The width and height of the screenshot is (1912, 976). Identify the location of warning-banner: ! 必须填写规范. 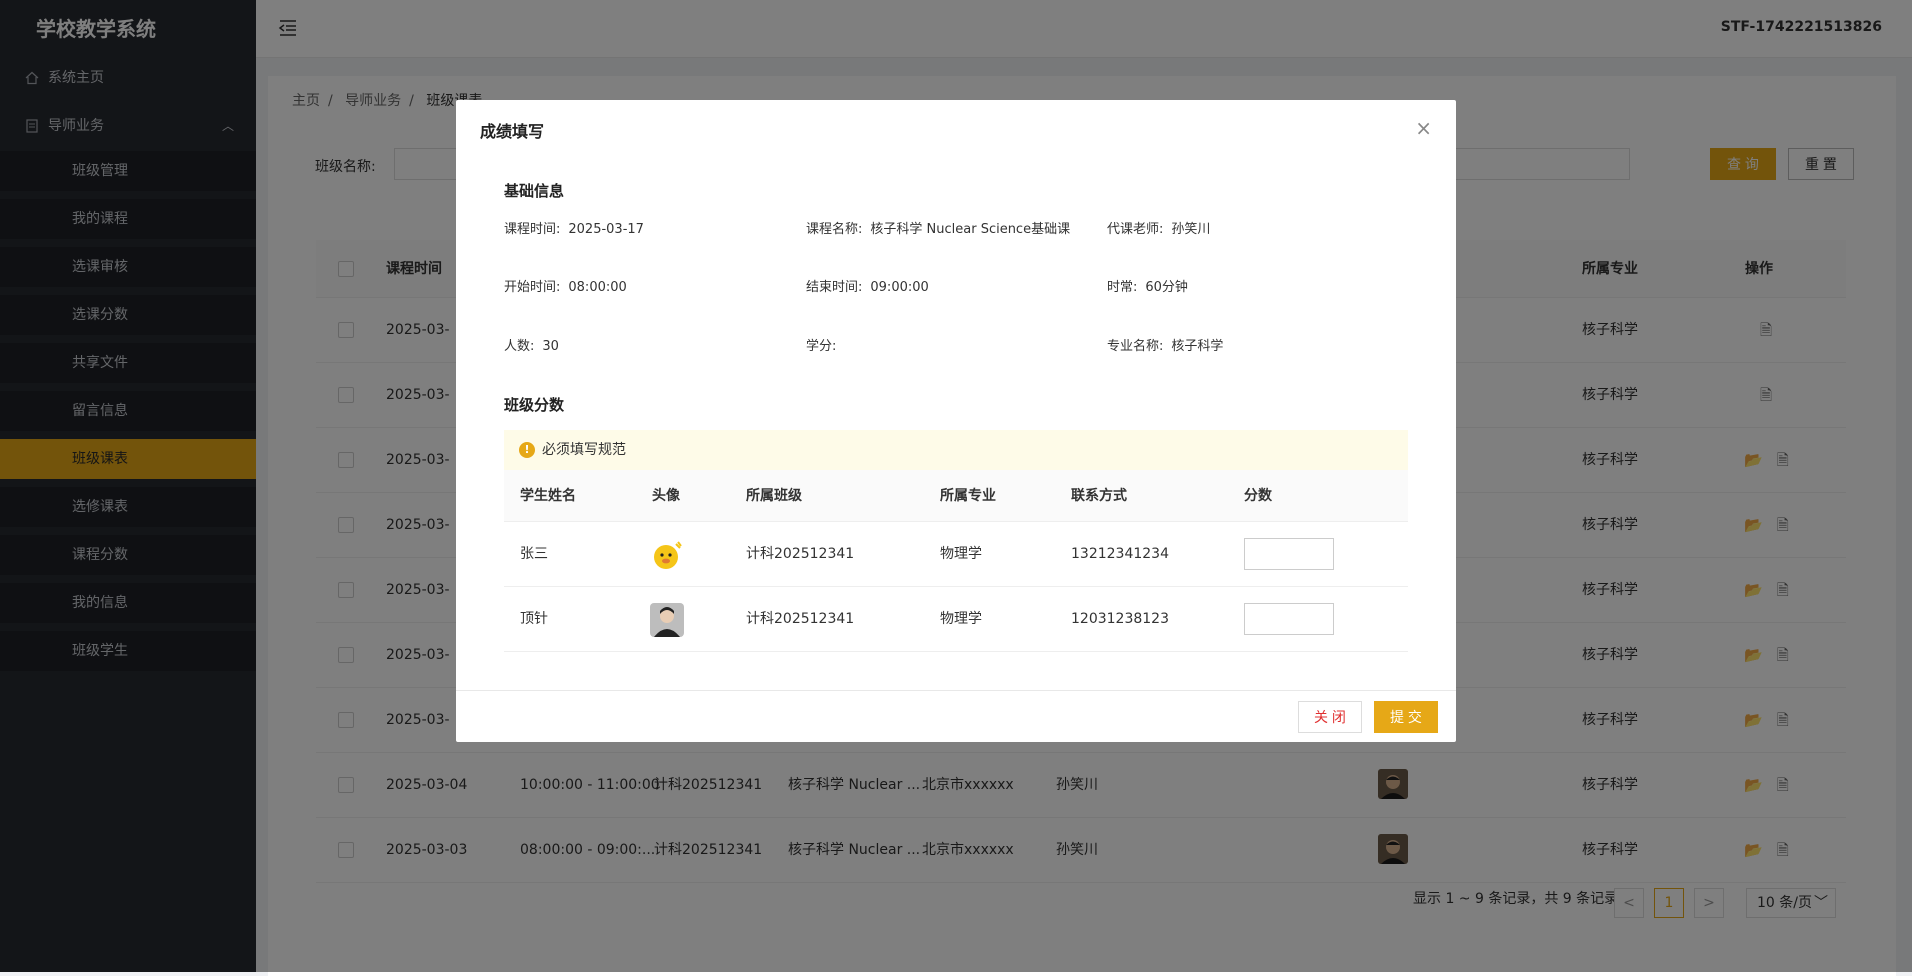
(956, 450).